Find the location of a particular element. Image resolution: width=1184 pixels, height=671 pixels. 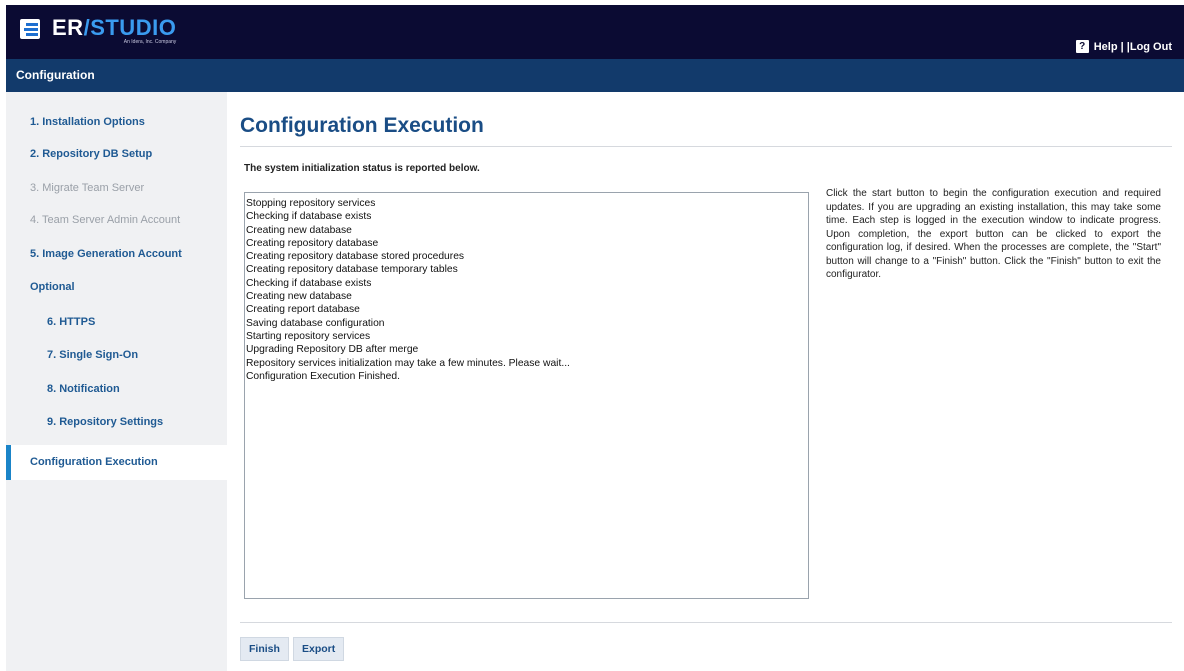

sidebar-item-single-sign-on: 7. Single Sign-On is located at coordinates (116, 355).